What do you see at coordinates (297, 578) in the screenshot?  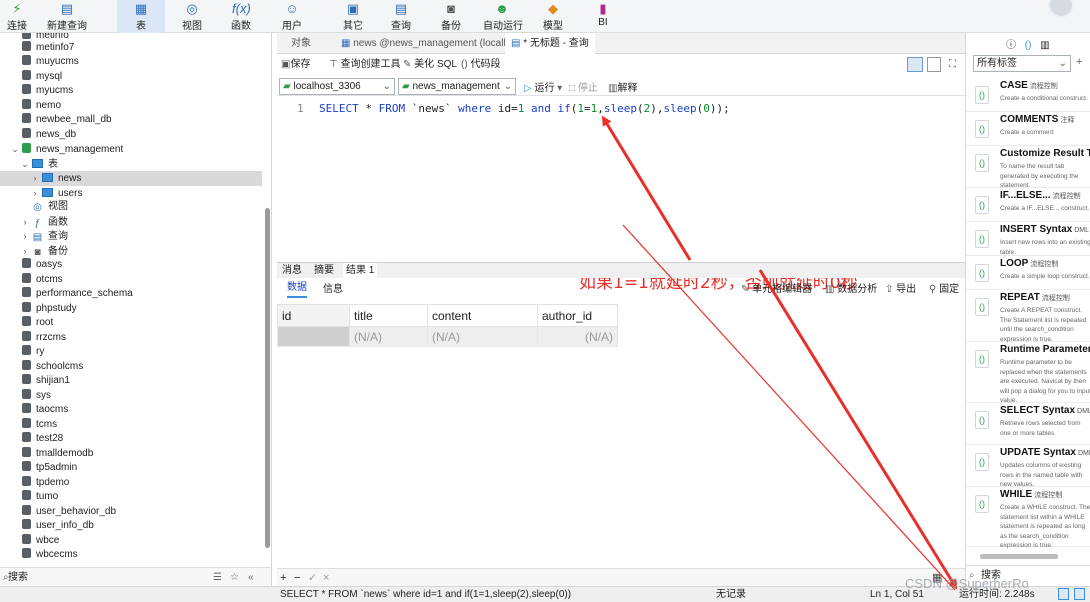 I see `delete-row-button: −` at bounding box center [297, 578].